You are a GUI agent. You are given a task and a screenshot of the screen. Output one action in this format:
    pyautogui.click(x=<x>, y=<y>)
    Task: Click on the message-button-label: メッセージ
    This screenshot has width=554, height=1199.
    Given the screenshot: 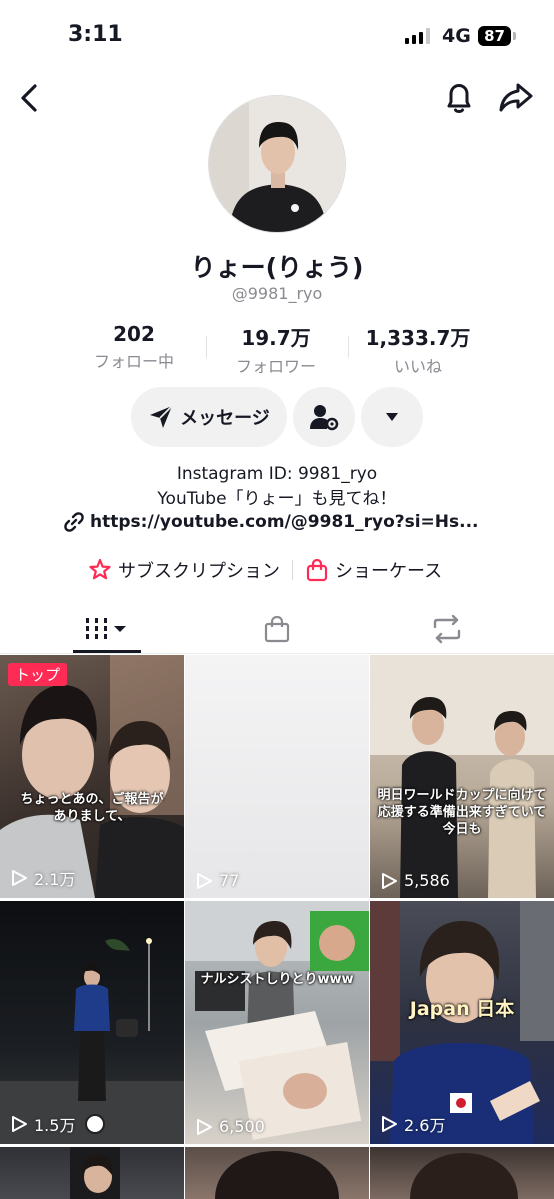 What is the action you would take?
    pyautogui.click(x=225, y=418)
    